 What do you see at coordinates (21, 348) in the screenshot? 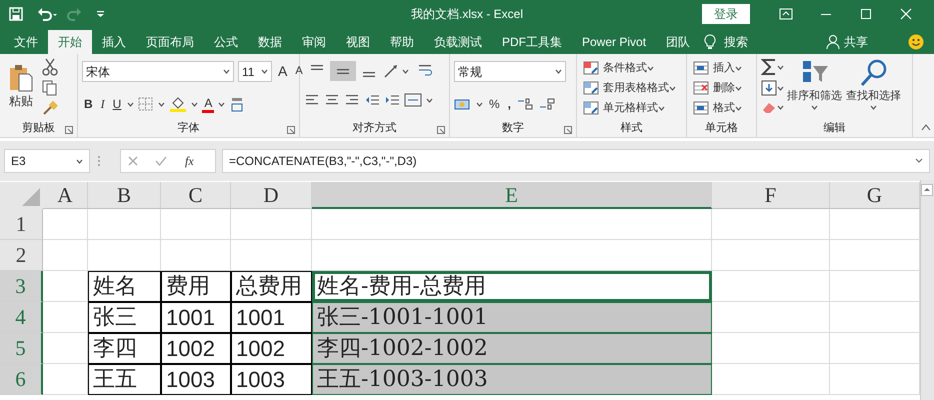
I see `row-header: 5` at bounding box center [21, 348].